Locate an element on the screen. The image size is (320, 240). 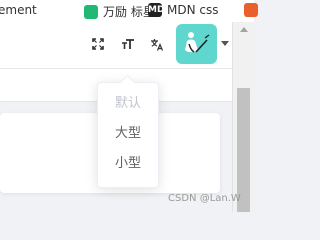
avatar is located at coordinates (196, 44).